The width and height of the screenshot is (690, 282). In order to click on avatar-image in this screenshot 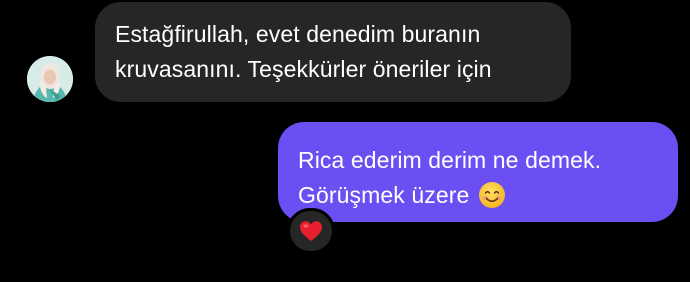, I will do `click(50, 79)`.